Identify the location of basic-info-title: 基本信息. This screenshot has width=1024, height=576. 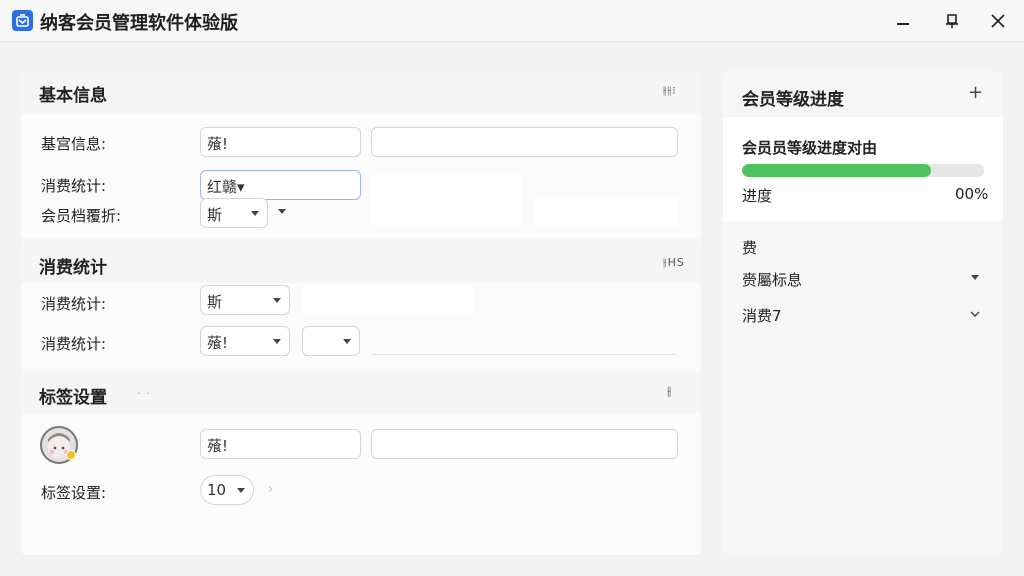
(73, 96).